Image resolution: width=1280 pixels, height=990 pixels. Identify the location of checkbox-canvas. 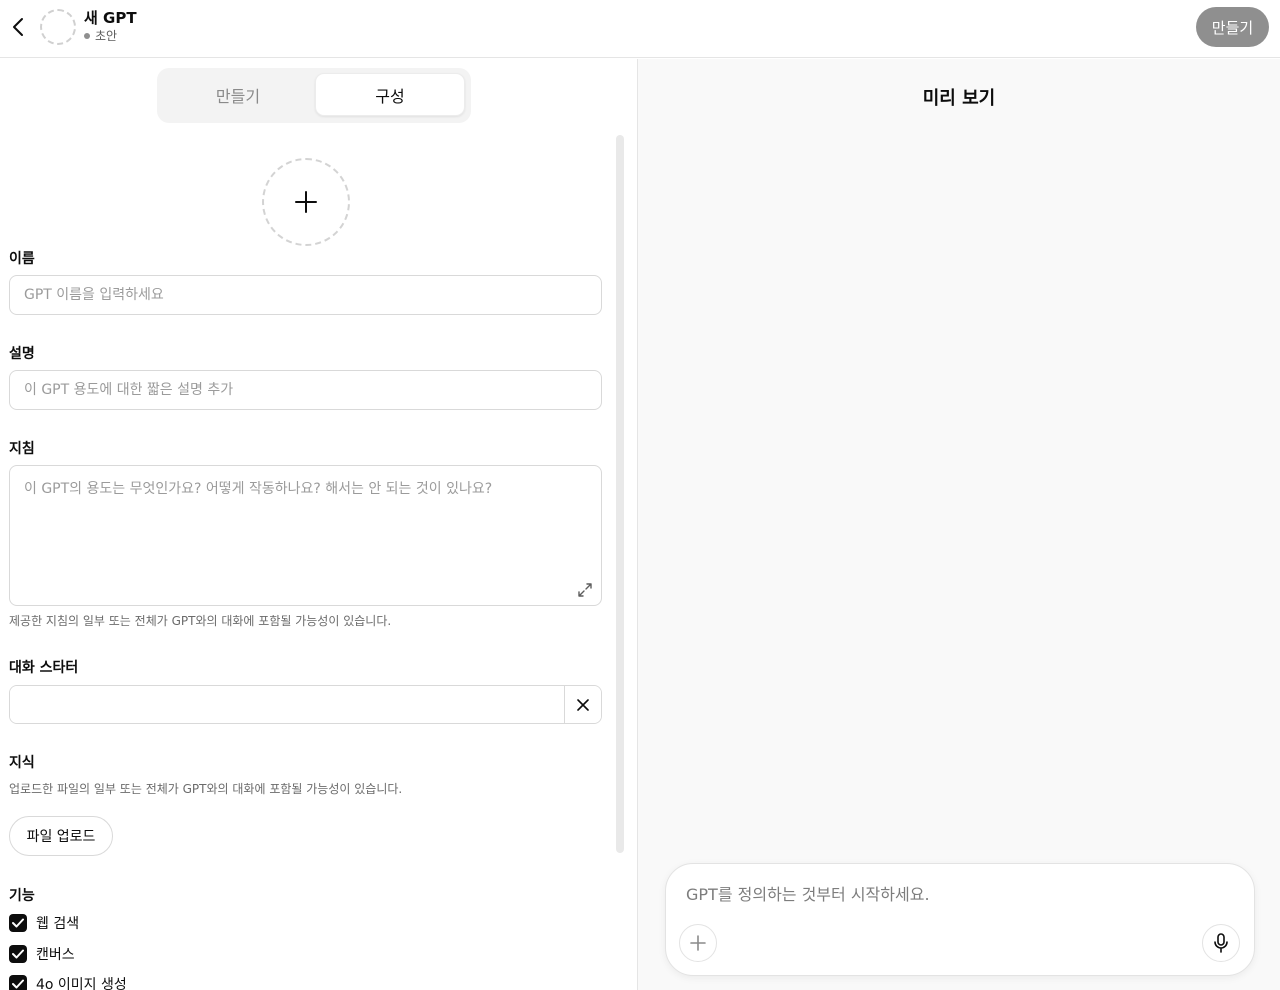
(18, 954).